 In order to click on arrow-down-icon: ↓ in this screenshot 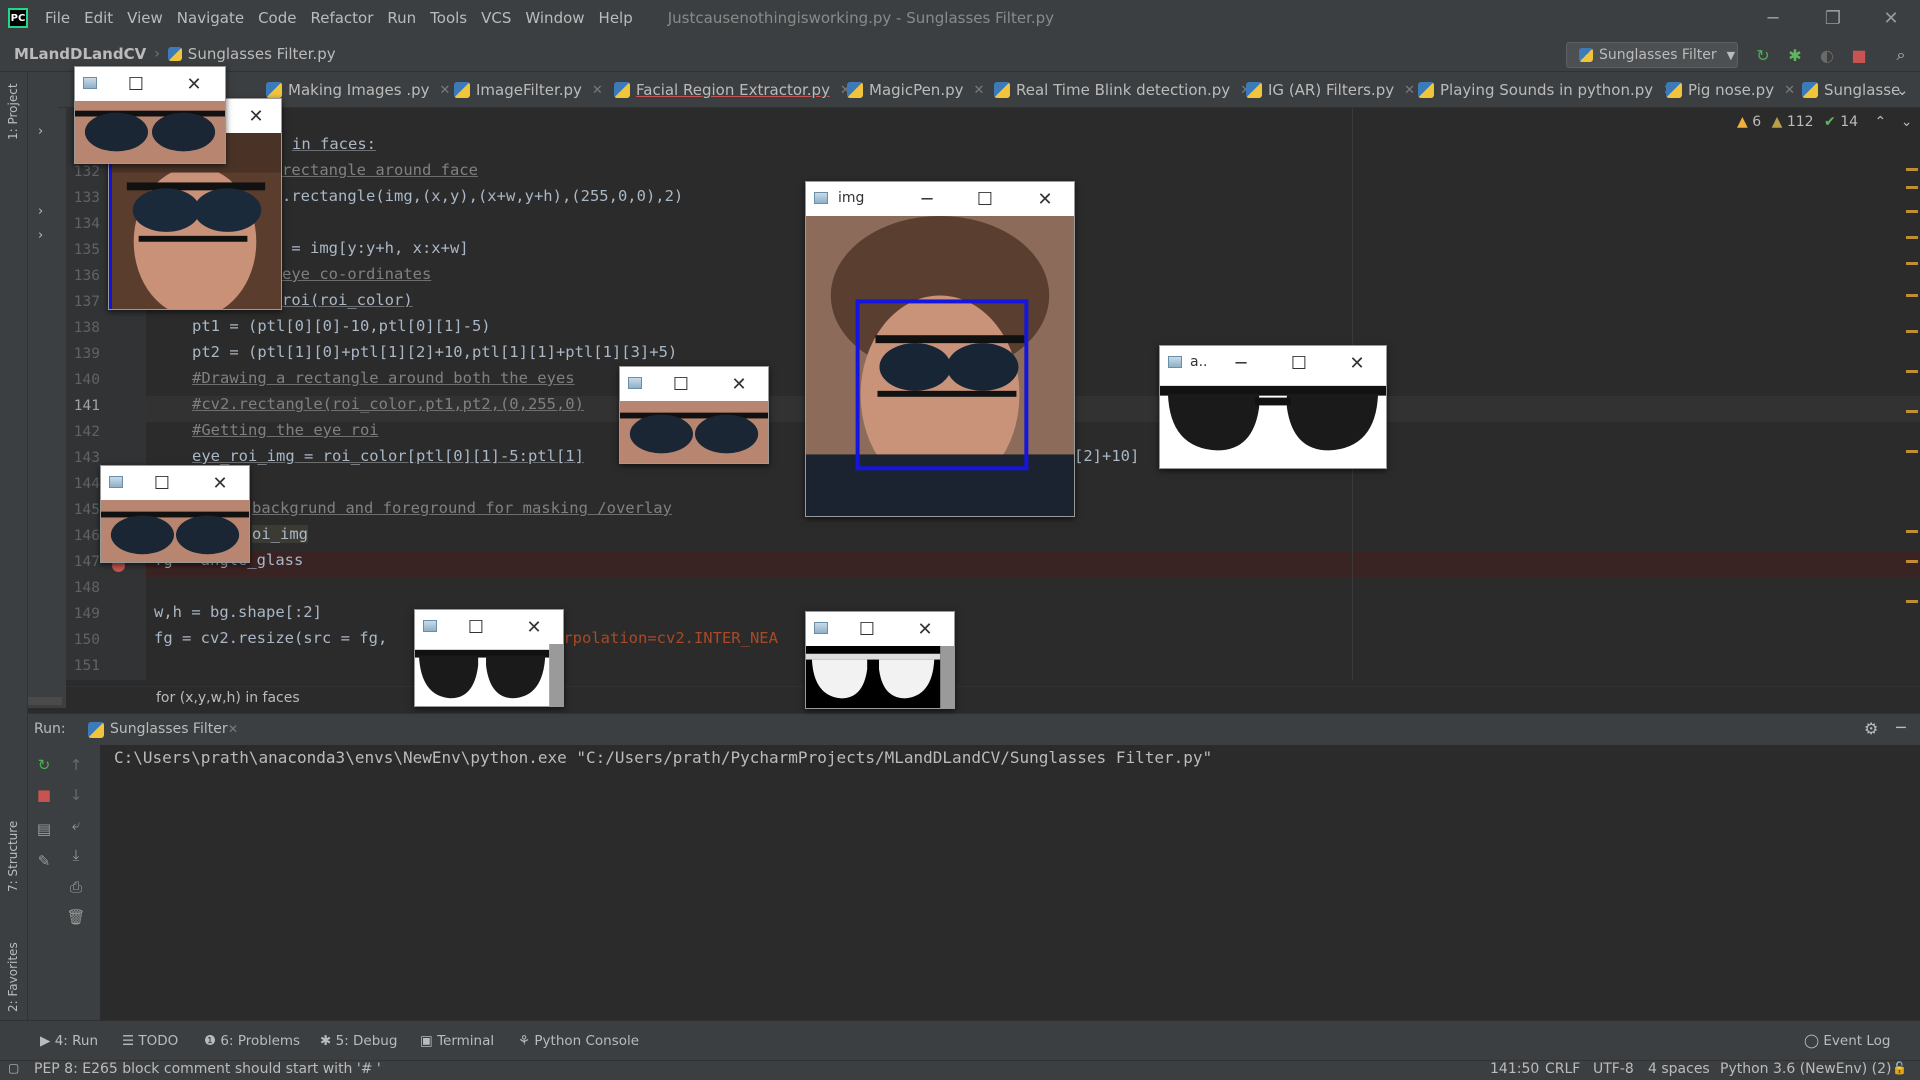, I will do `click(76, 795)`.